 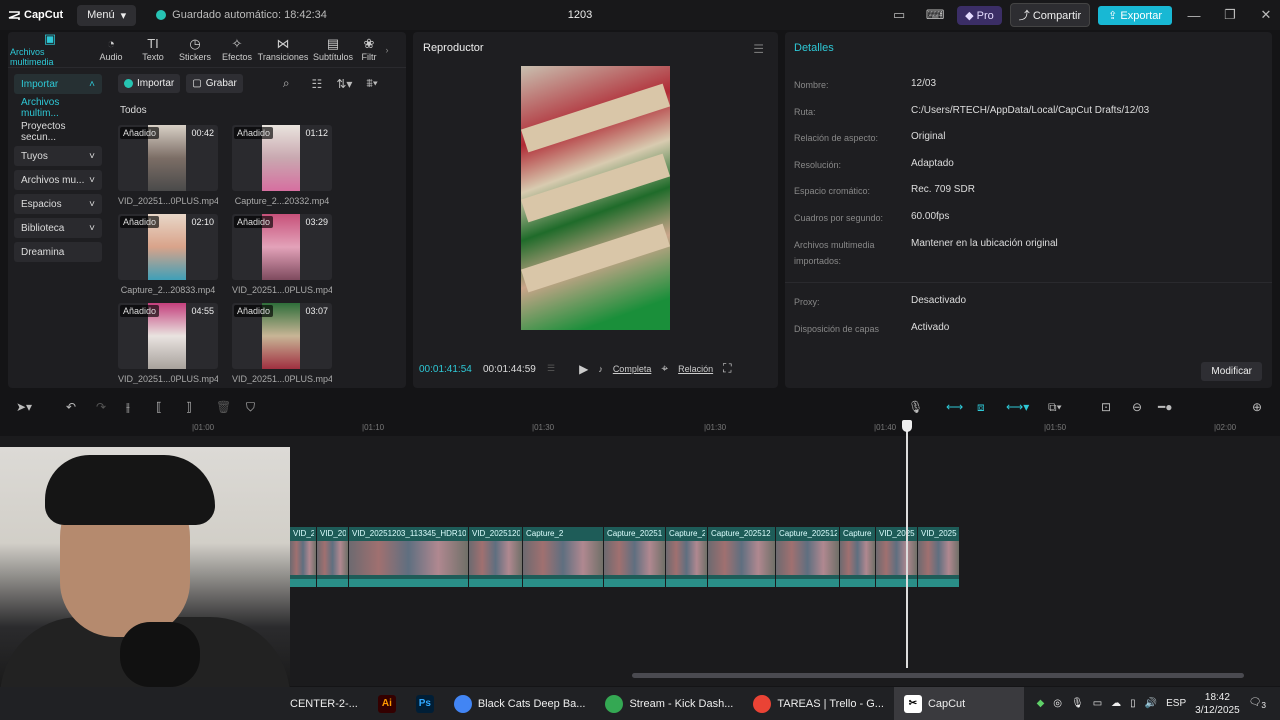 I want to click on tab-media: ▣ Archivos multimedia, so click(x=50, y=49).